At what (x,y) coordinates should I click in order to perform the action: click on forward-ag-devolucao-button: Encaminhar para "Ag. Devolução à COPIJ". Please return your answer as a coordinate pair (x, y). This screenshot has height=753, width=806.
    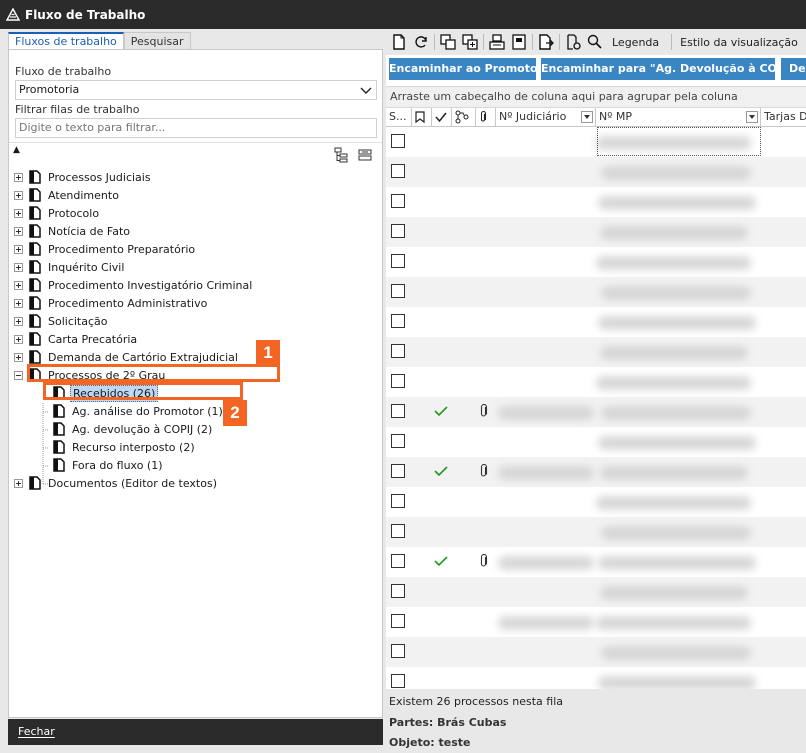
    Looking at the image, I should click on (658, 69).